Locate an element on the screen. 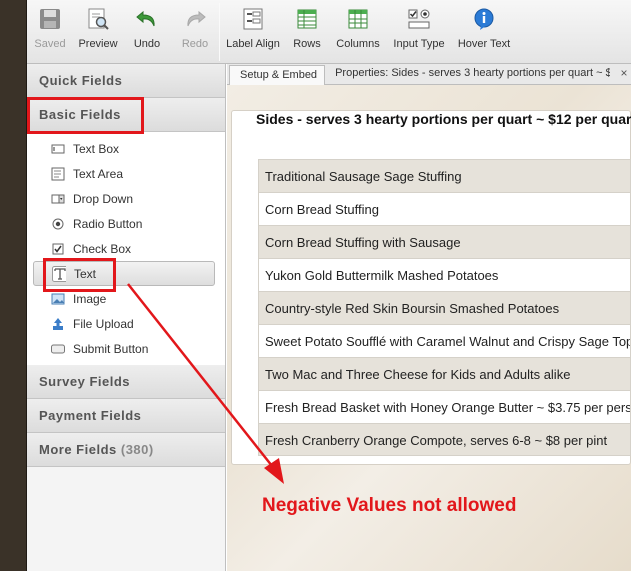 The image size is (631, 571). input-type-label: Input Type is located at coordinates (419, 44).